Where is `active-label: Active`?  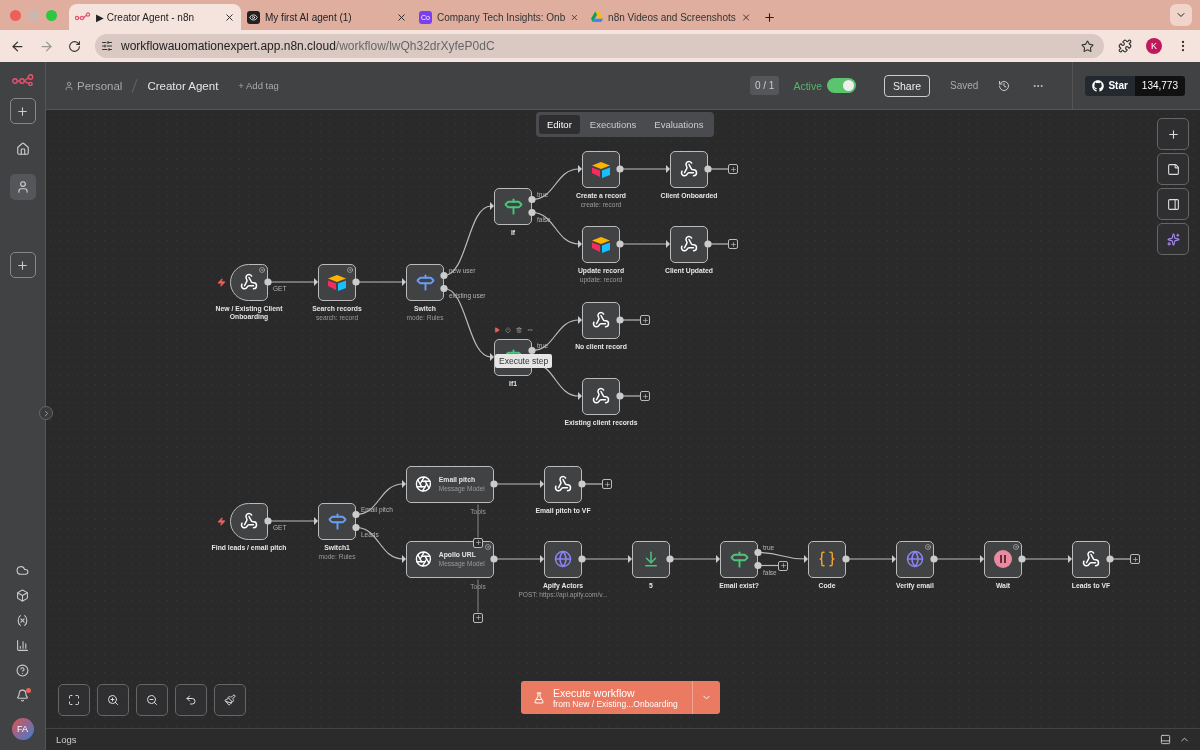 active-label: Active is located at coordinates (807, 85).